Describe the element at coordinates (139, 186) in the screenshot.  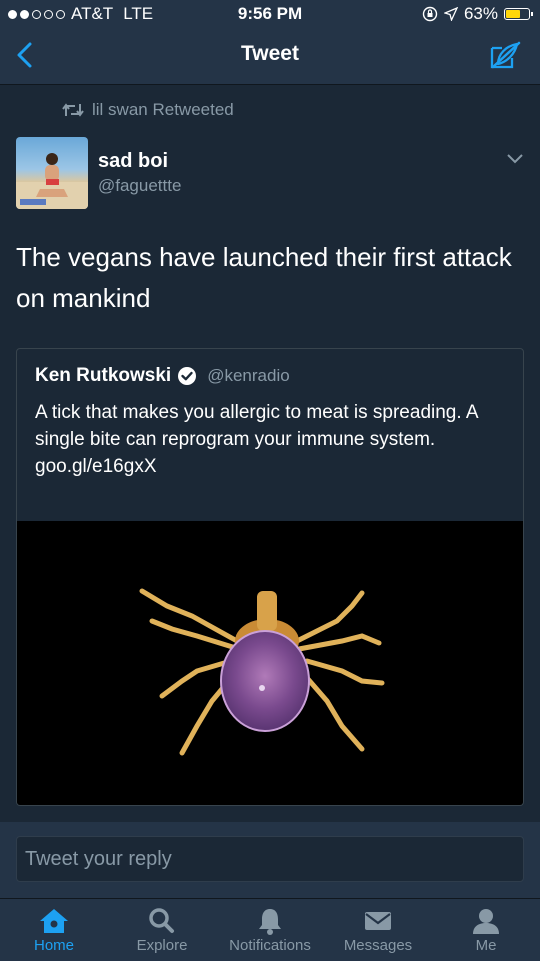
I see `tweet-author-handle: @faguettte` at that location.